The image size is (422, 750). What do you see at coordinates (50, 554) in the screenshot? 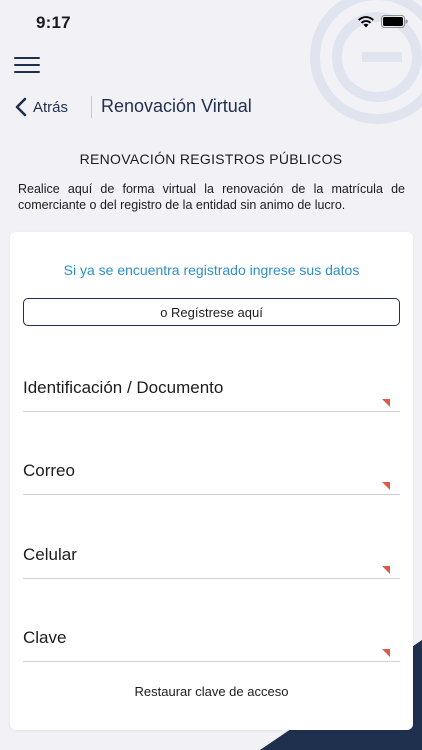
I see `phone-field-label: Celular` at bounding box center [50, 554].